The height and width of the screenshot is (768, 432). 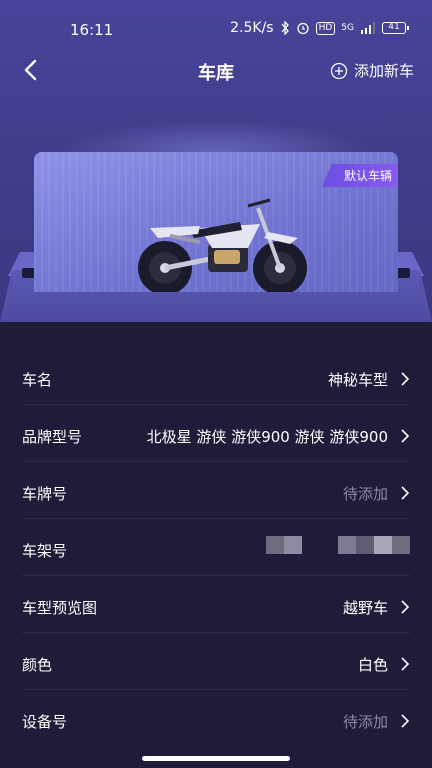 I want to click on frame-number-row: 车架号, so click(x=216, y=547).